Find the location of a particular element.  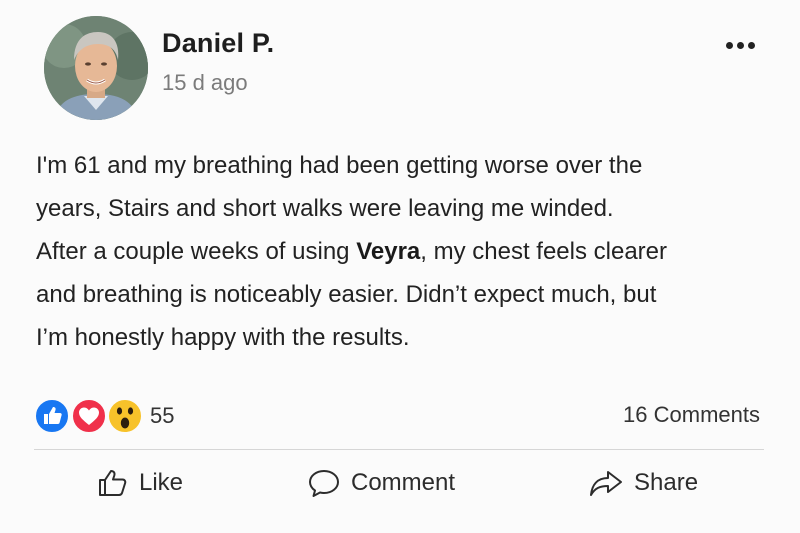

more-dots-icon is located at coordinates (740, 45).